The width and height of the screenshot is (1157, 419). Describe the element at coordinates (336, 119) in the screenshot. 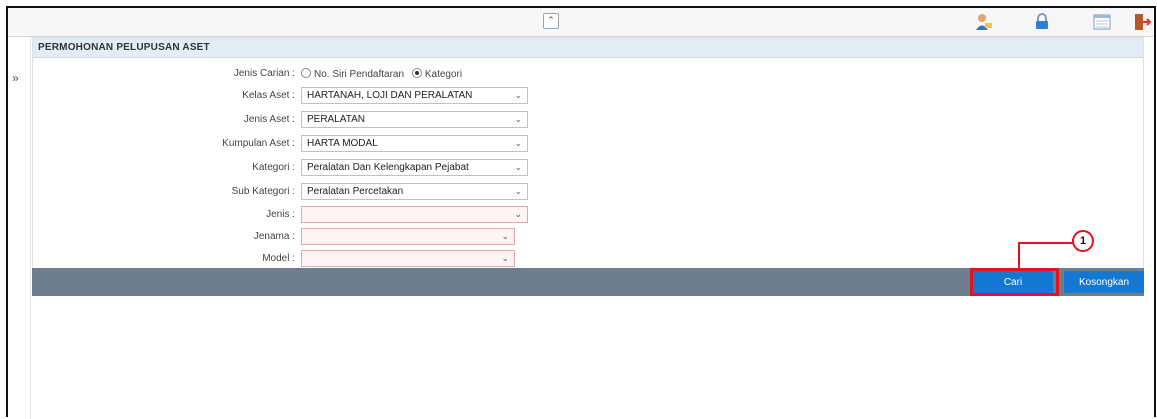

I see `select-value: PERALATAN` at that location.